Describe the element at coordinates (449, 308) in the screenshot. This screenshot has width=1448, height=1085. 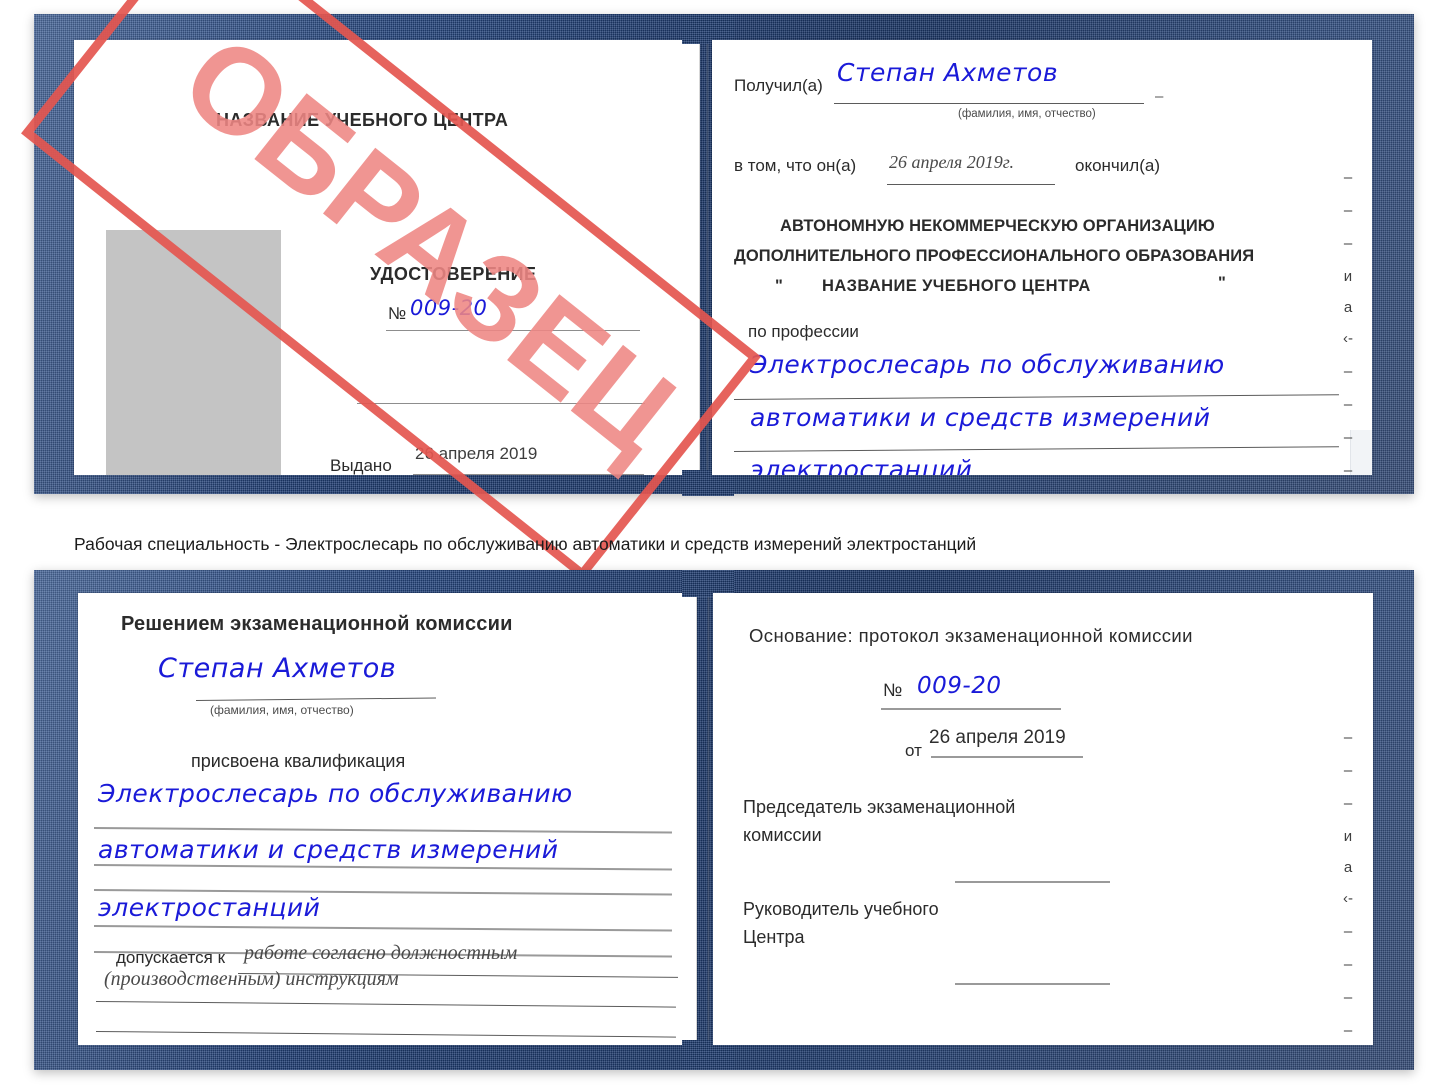
I see `certificate-number-value: 009-20` at that location.